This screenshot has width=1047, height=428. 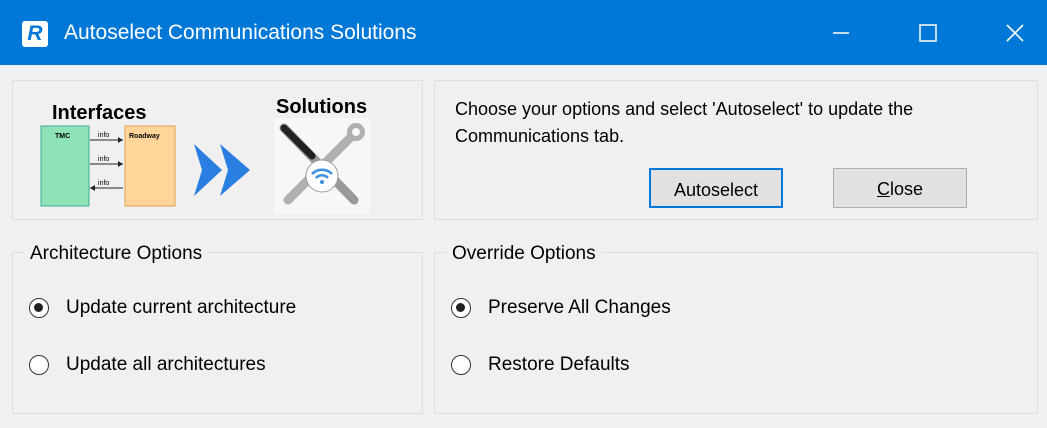 What do you see at coordinates (559, 364) in the screenshot?
I see `radio-label: Restore Defaults` at bounding box center [559, 364].